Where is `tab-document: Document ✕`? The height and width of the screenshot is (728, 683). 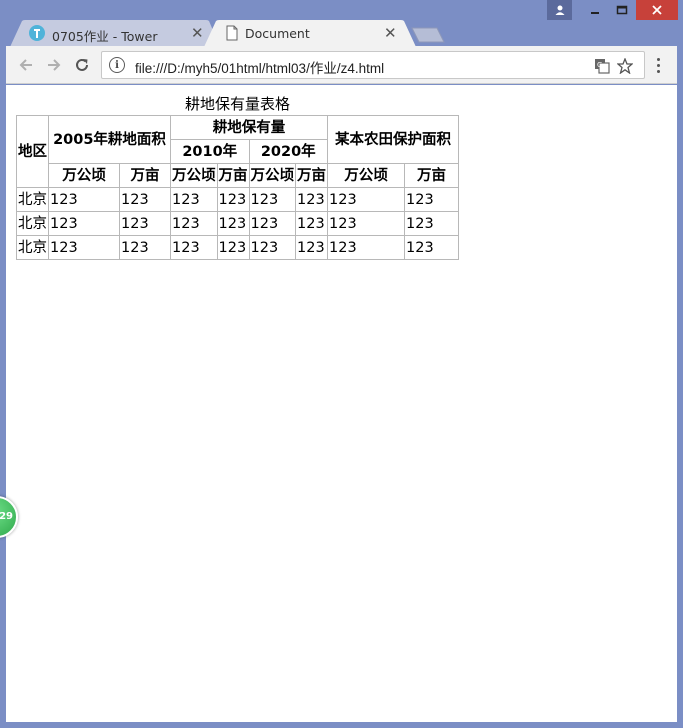
tab-document: Document ✕ is located at coordinates (310, 33).